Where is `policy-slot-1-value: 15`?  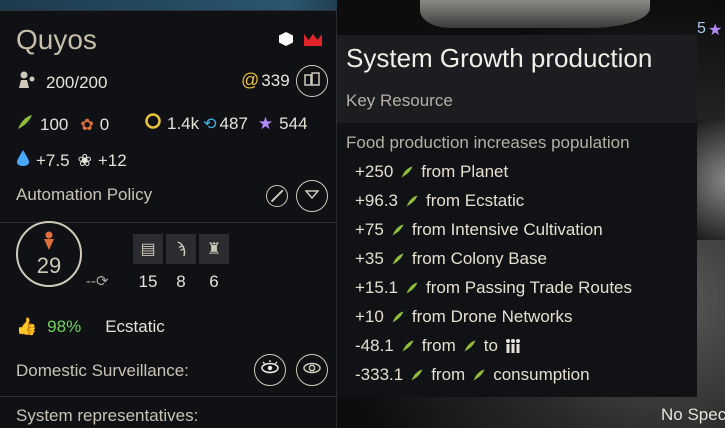 policy-slot-1-value: 15 is located at coordinates (148, 281).